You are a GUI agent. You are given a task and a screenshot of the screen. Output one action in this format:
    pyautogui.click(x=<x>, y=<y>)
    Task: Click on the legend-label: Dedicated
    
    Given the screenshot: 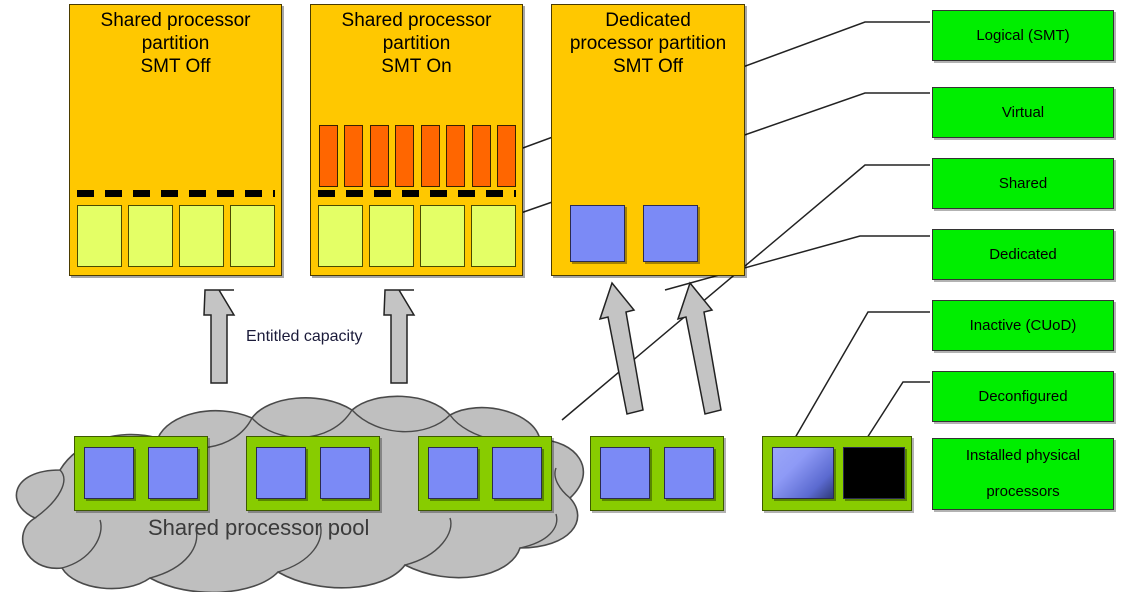 What is the action you would take?
    pyautogui.click(x=1023, y=254)
    